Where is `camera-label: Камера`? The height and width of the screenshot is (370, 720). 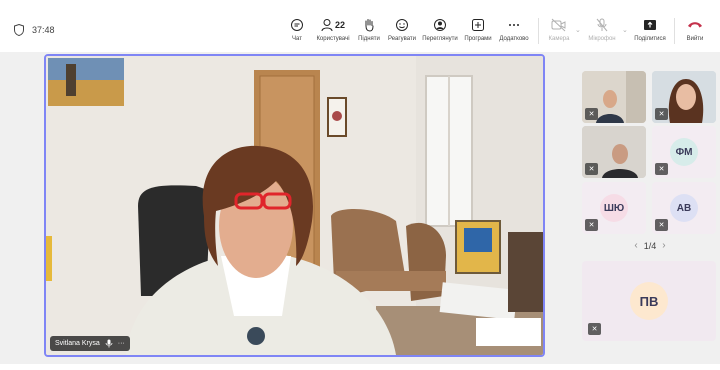 camera-label: Камера is located at coordinates (559, 39).